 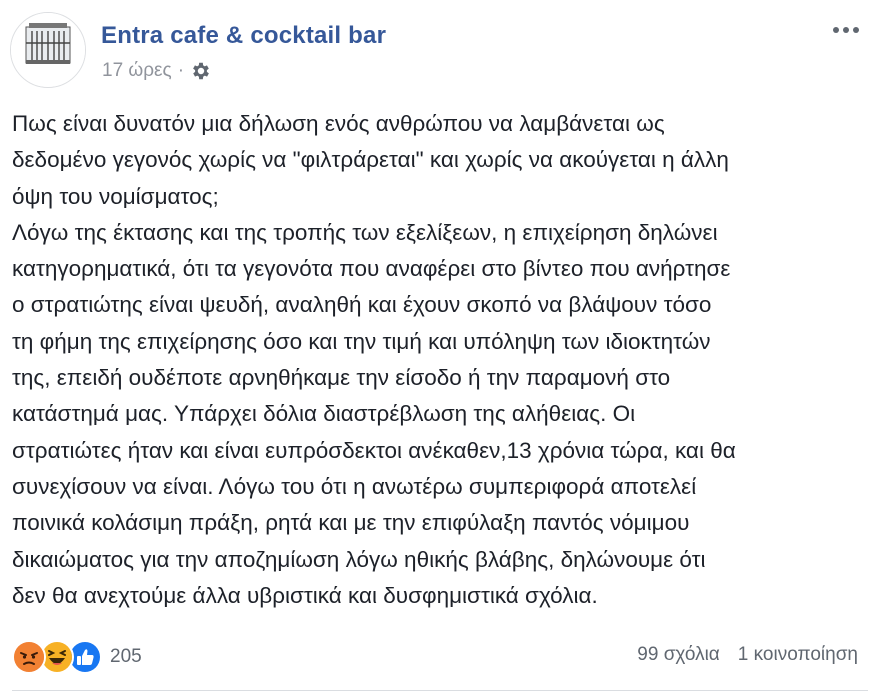 I want to click on more-options-button, so click(x=846, y=30).